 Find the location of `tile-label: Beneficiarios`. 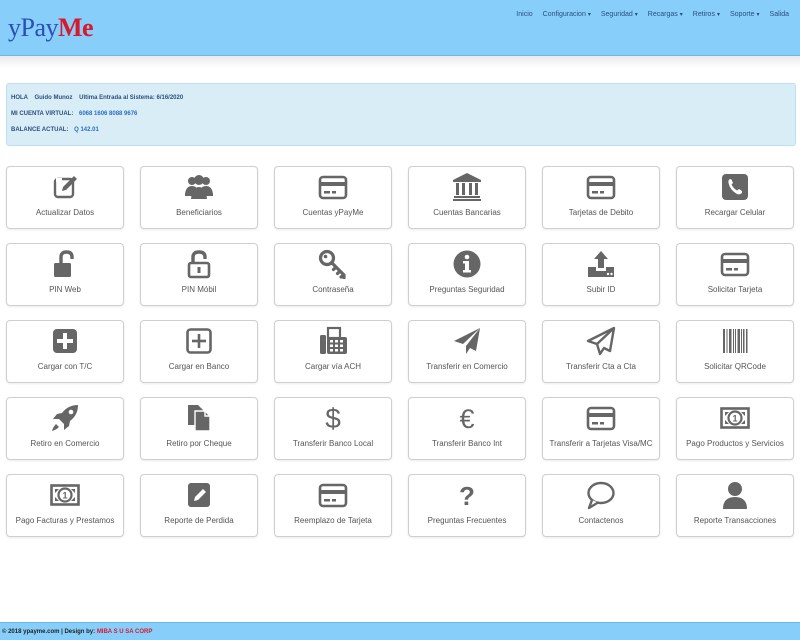

tile-label: Beneficiarios is located at coordinates (199, 212).